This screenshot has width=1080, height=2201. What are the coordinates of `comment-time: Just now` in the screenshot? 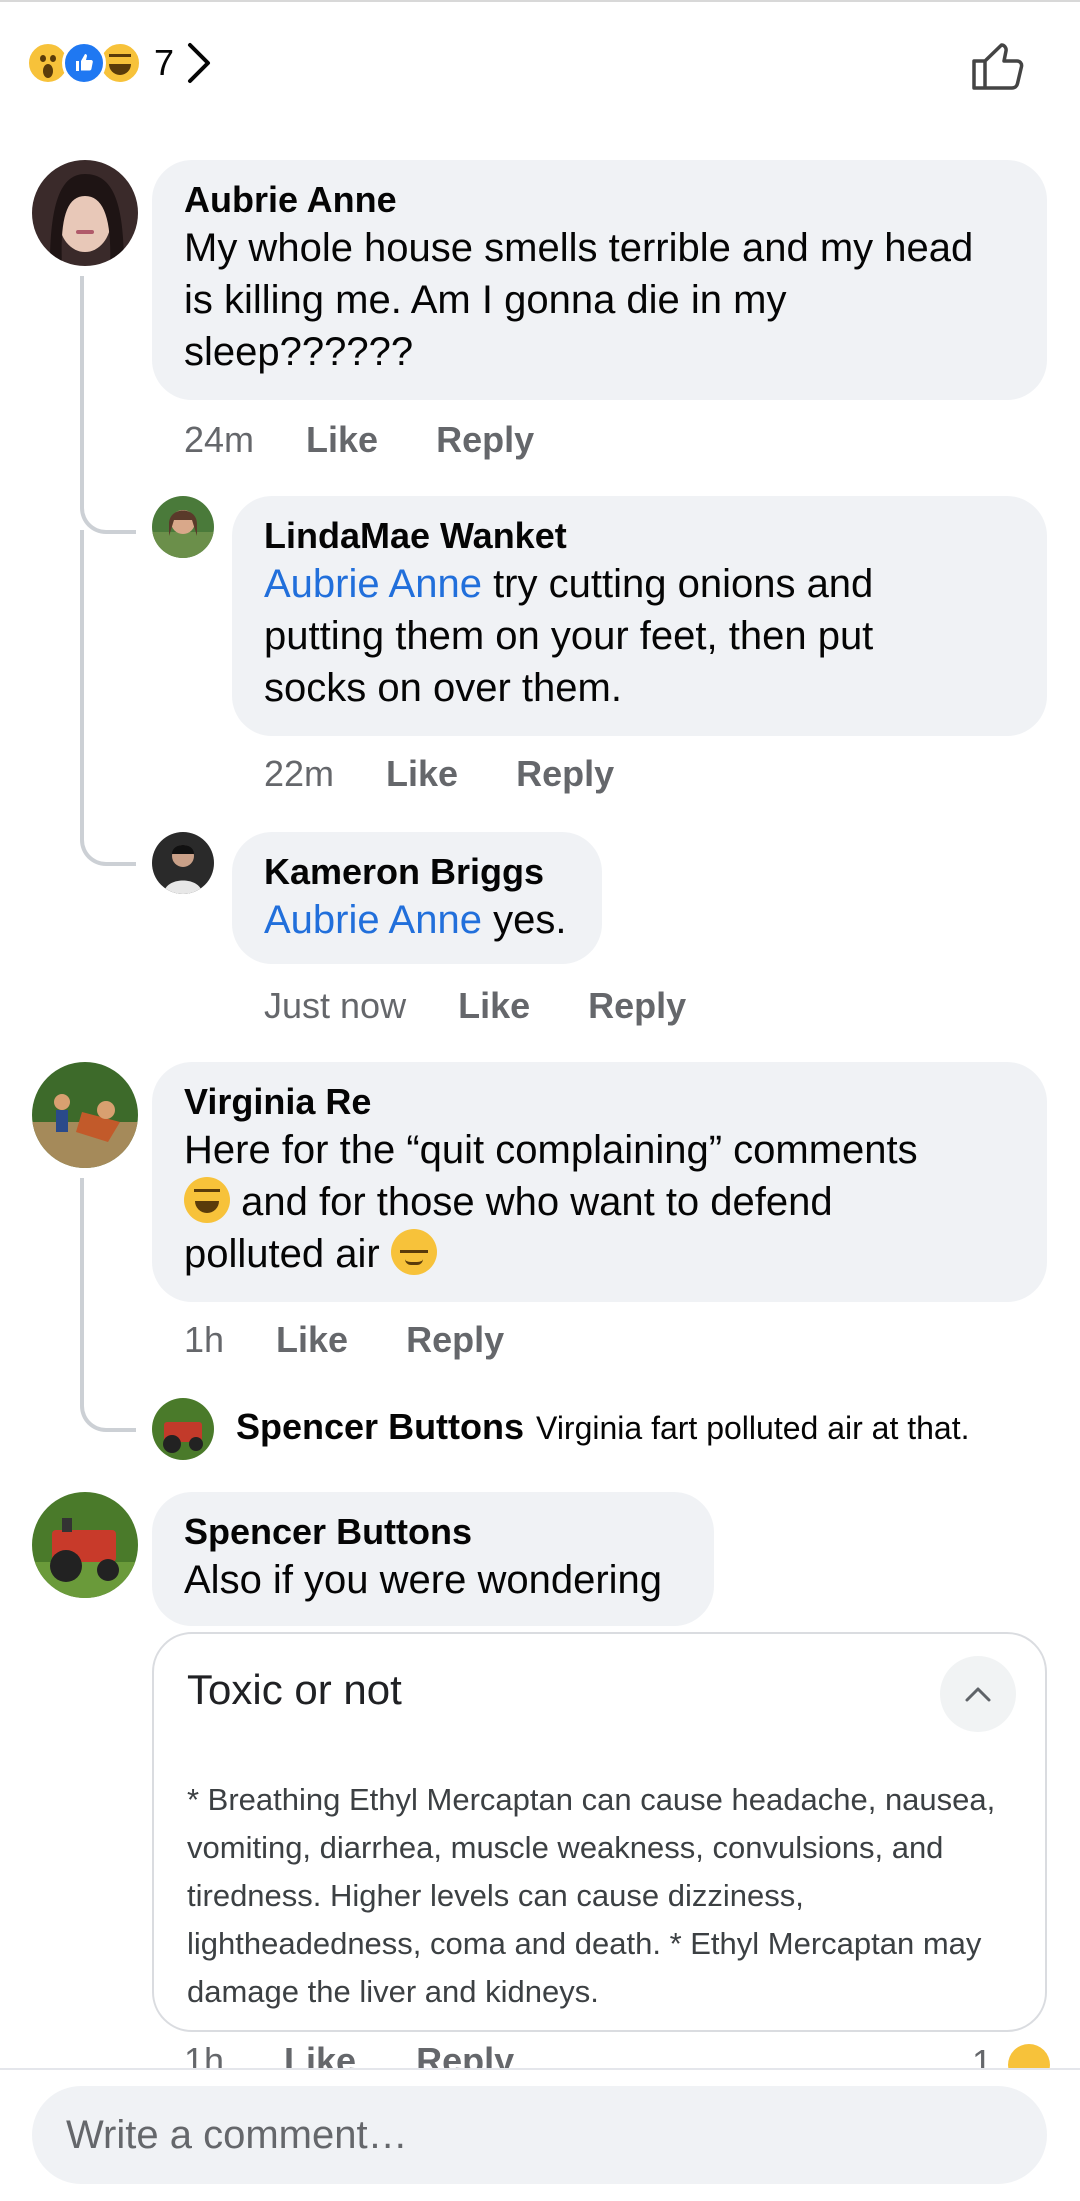 It's located at (335, 1005).